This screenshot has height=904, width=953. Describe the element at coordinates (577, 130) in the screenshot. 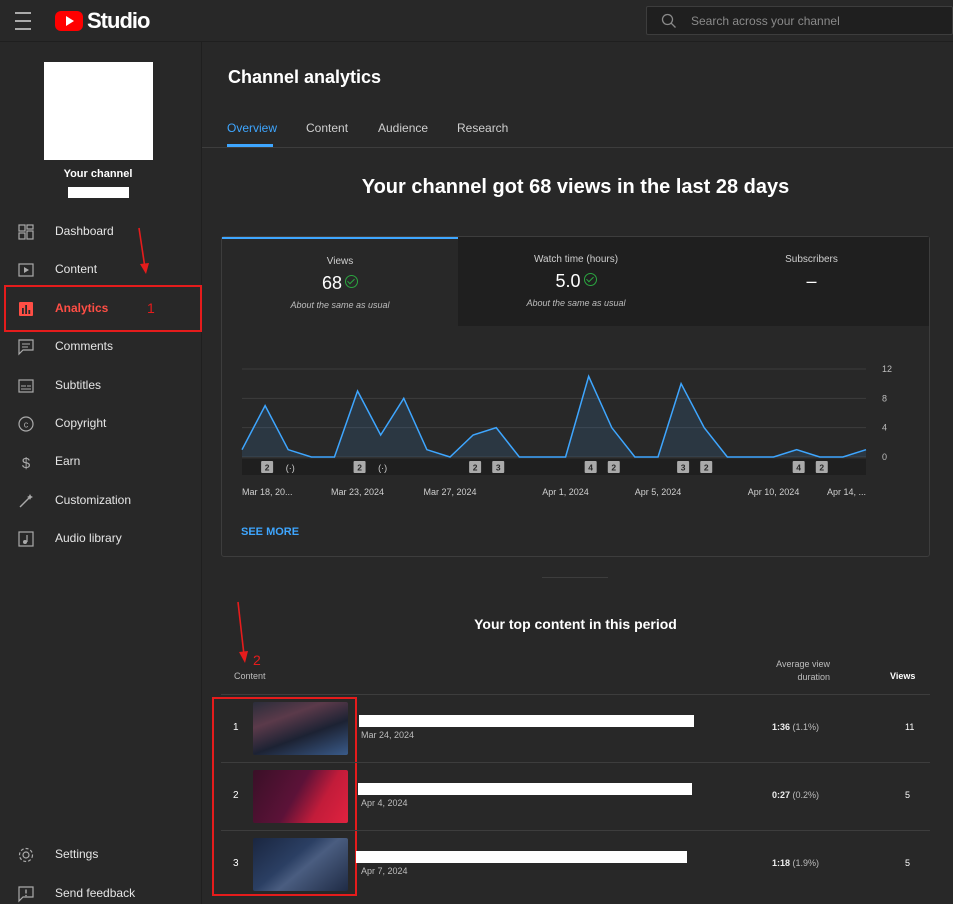

I see `analytics-tabs: Overview Content Audience Research` at that location.